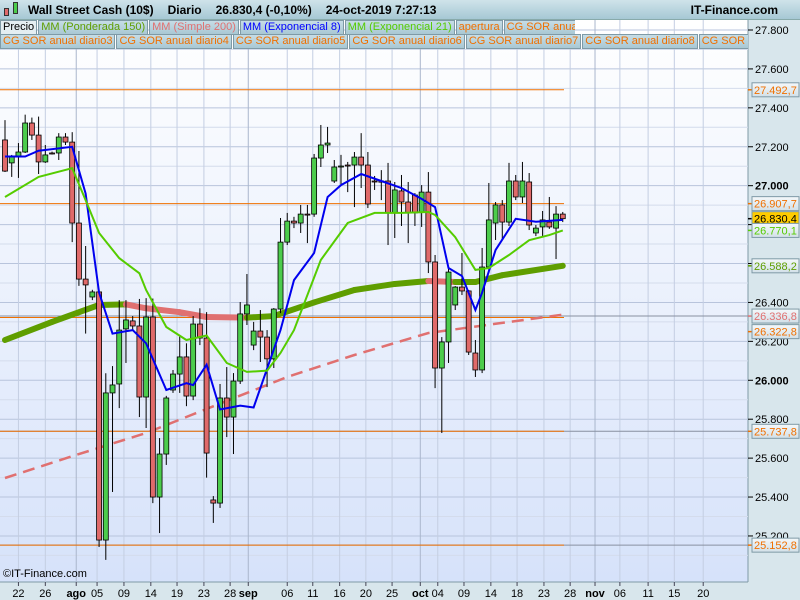 Image resolution: width=800 pixels, height=600 pixels. I want to click on legend-item: CG SOR anual diario6, so click(407, 41).